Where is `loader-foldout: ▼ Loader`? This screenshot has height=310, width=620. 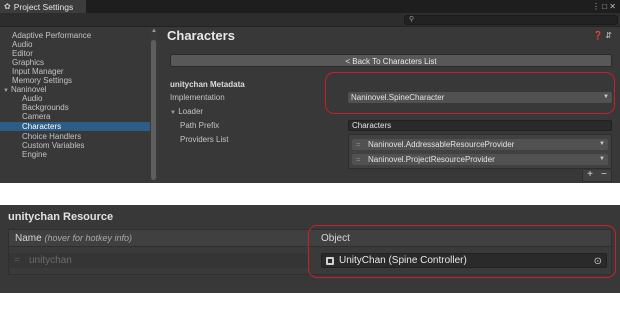 loader-foldout: ▼ Loader is located at coordinates (186, 111).